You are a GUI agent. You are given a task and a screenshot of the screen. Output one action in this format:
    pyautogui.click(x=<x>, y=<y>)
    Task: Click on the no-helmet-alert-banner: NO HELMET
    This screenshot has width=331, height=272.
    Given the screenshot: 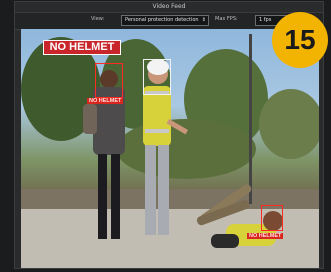 What is the action you would take?
    pyautogui.click(x=82, y=47)
    